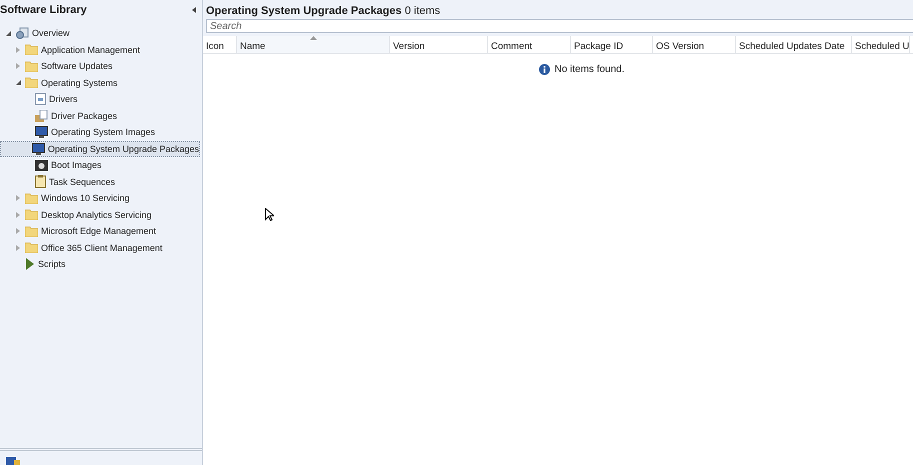 This screenshot has width=913, height=465. I want to click on package-icon, so click(41, 116).